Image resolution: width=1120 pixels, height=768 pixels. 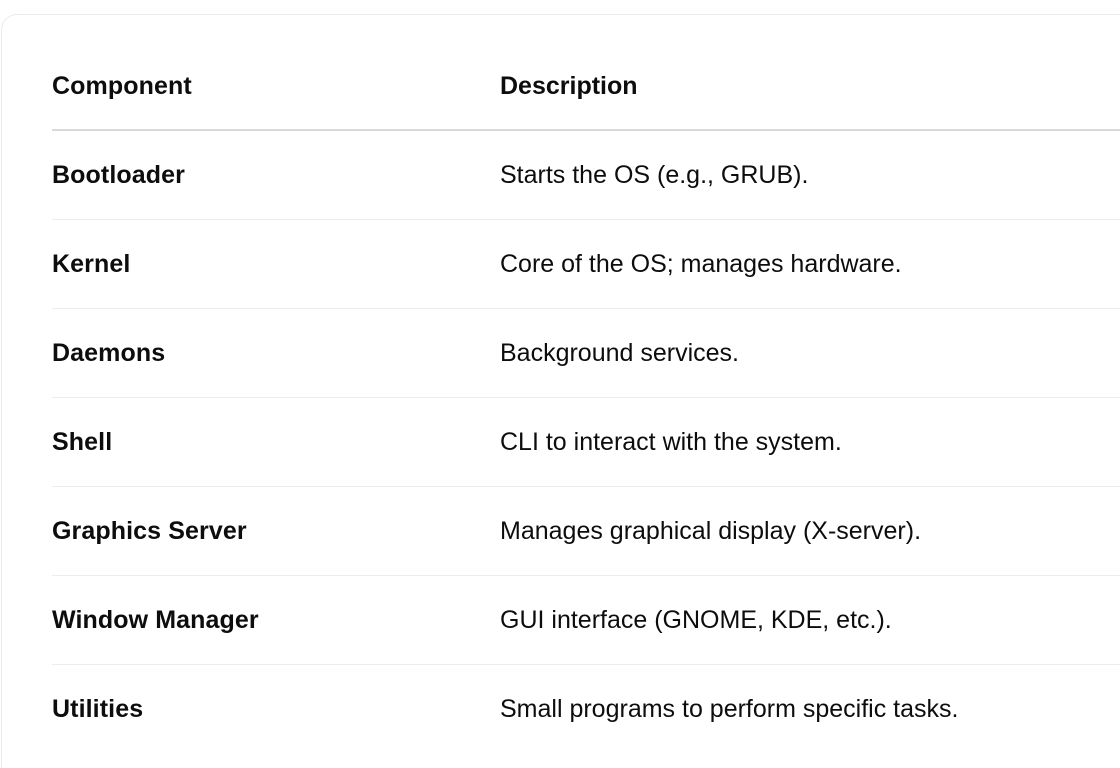 I want to click on description-cell: Starts the OS (e.g., GRUB)., so click(x=654, y=174).